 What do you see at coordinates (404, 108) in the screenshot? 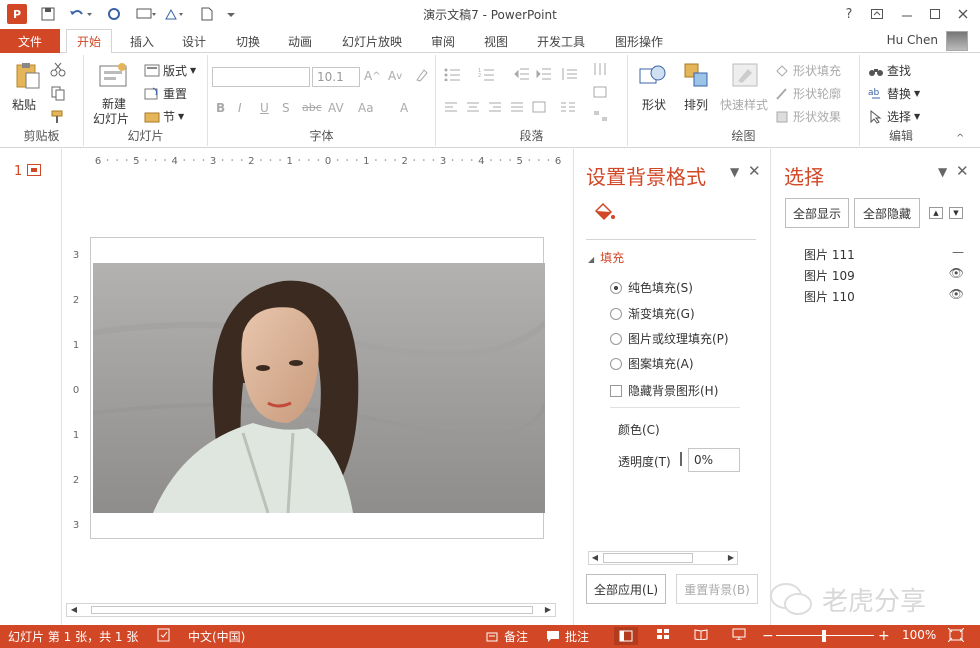
I see `font-color-icon: A` at bounding box center [404, 108].